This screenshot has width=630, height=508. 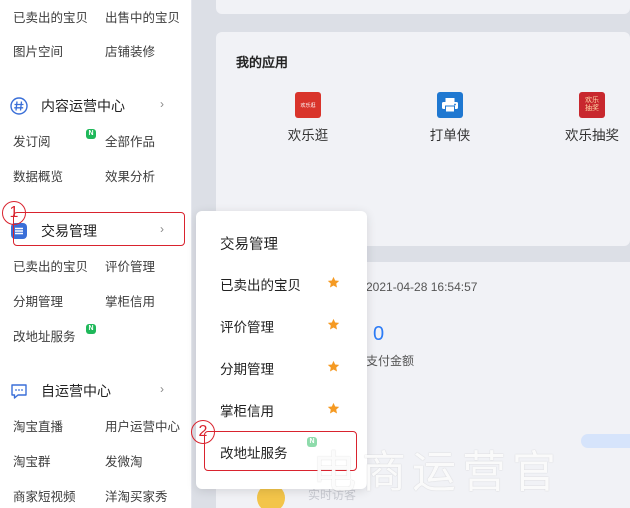 I want to click on chat-icon, so click(x=19, y=391).